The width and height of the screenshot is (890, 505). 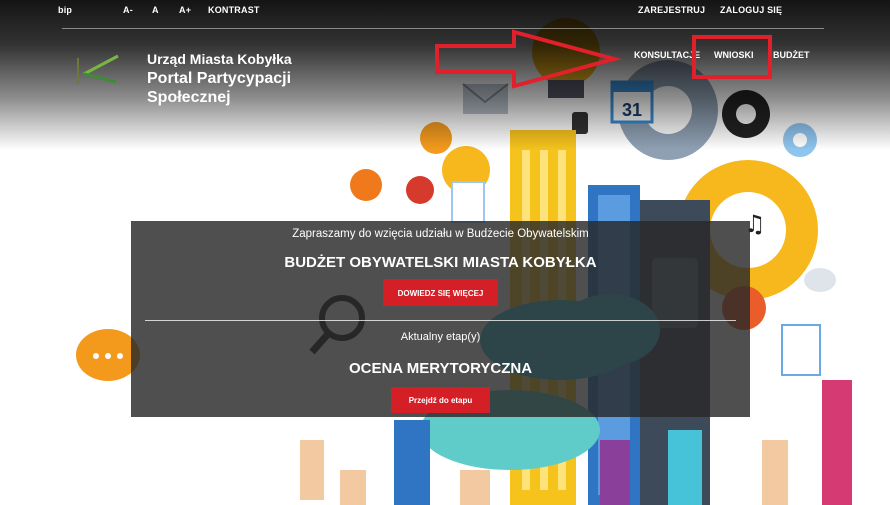 What do you see at coordinates (366, 185) in the screenshot?
I see `megaphone-icon` at bounding box center [366, 185].